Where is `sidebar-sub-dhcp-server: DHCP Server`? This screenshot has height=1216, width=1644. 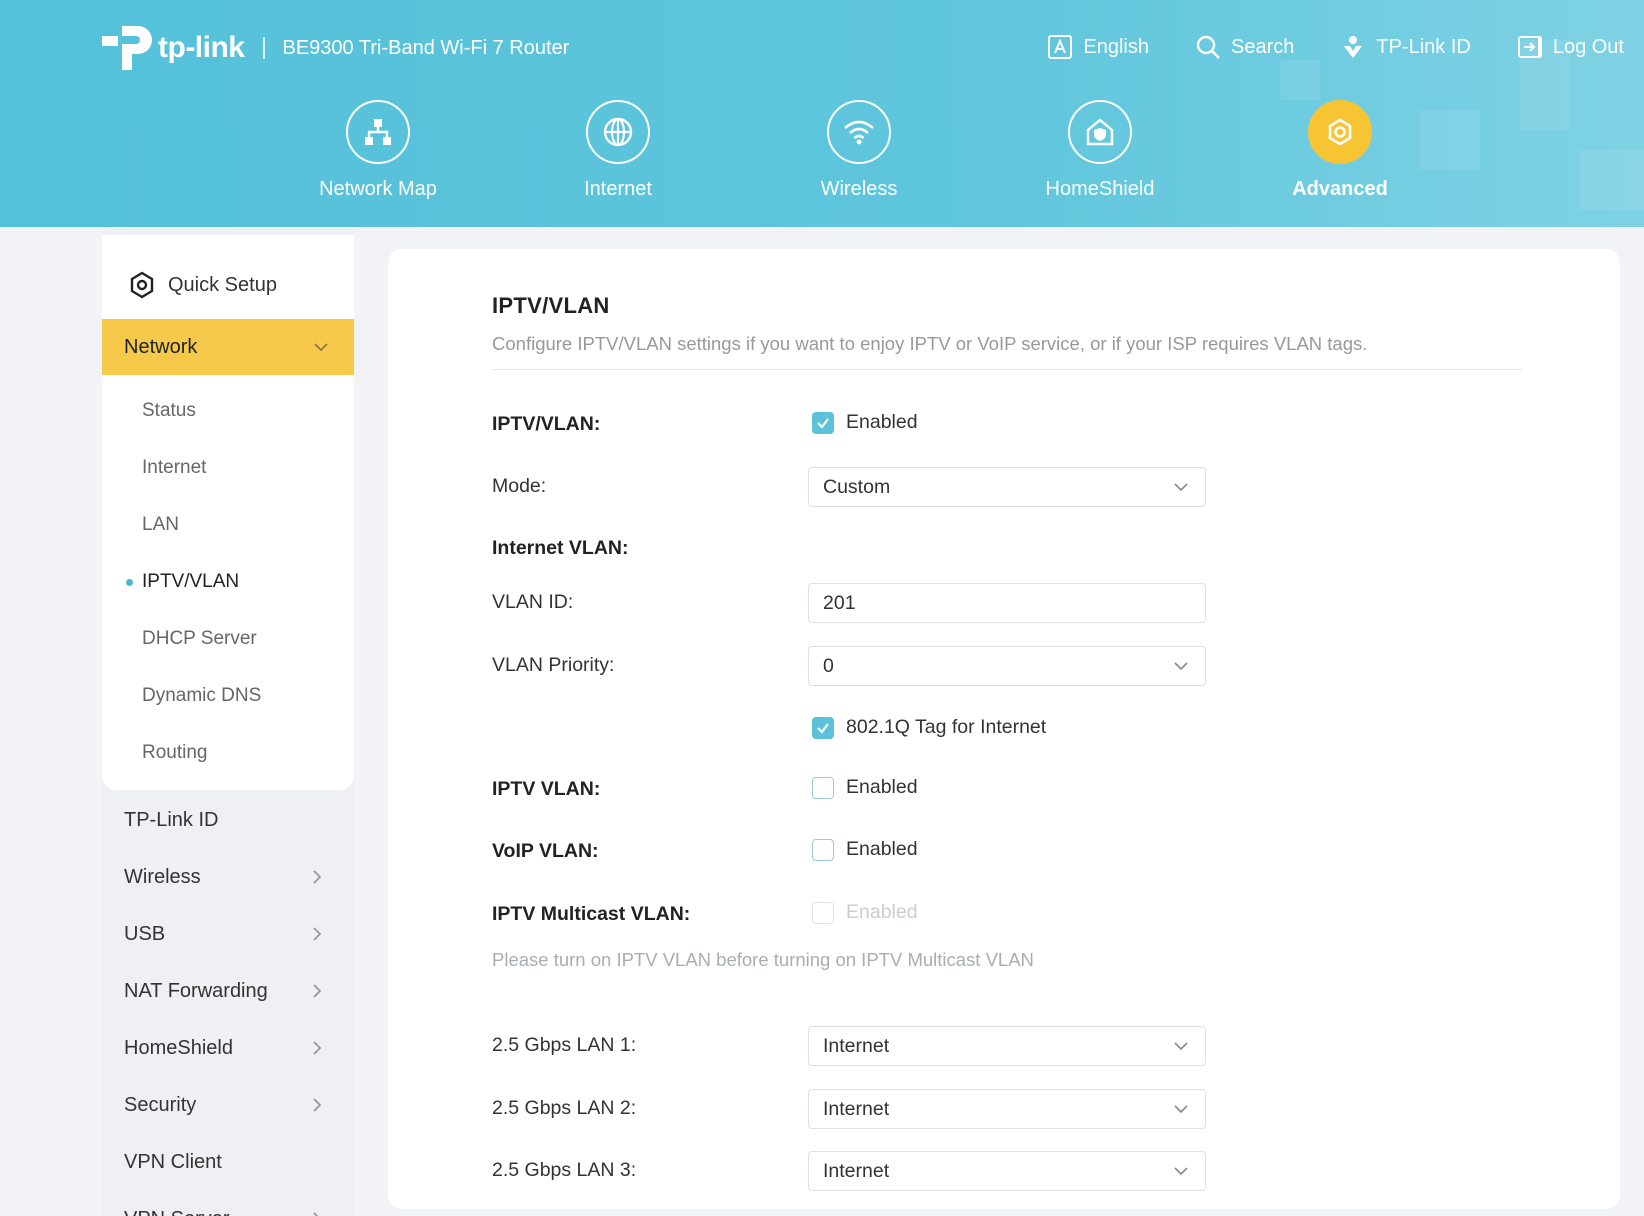
sidebar-sub-dhcp-server: DHCP Server is located at coordinates (228, 639).